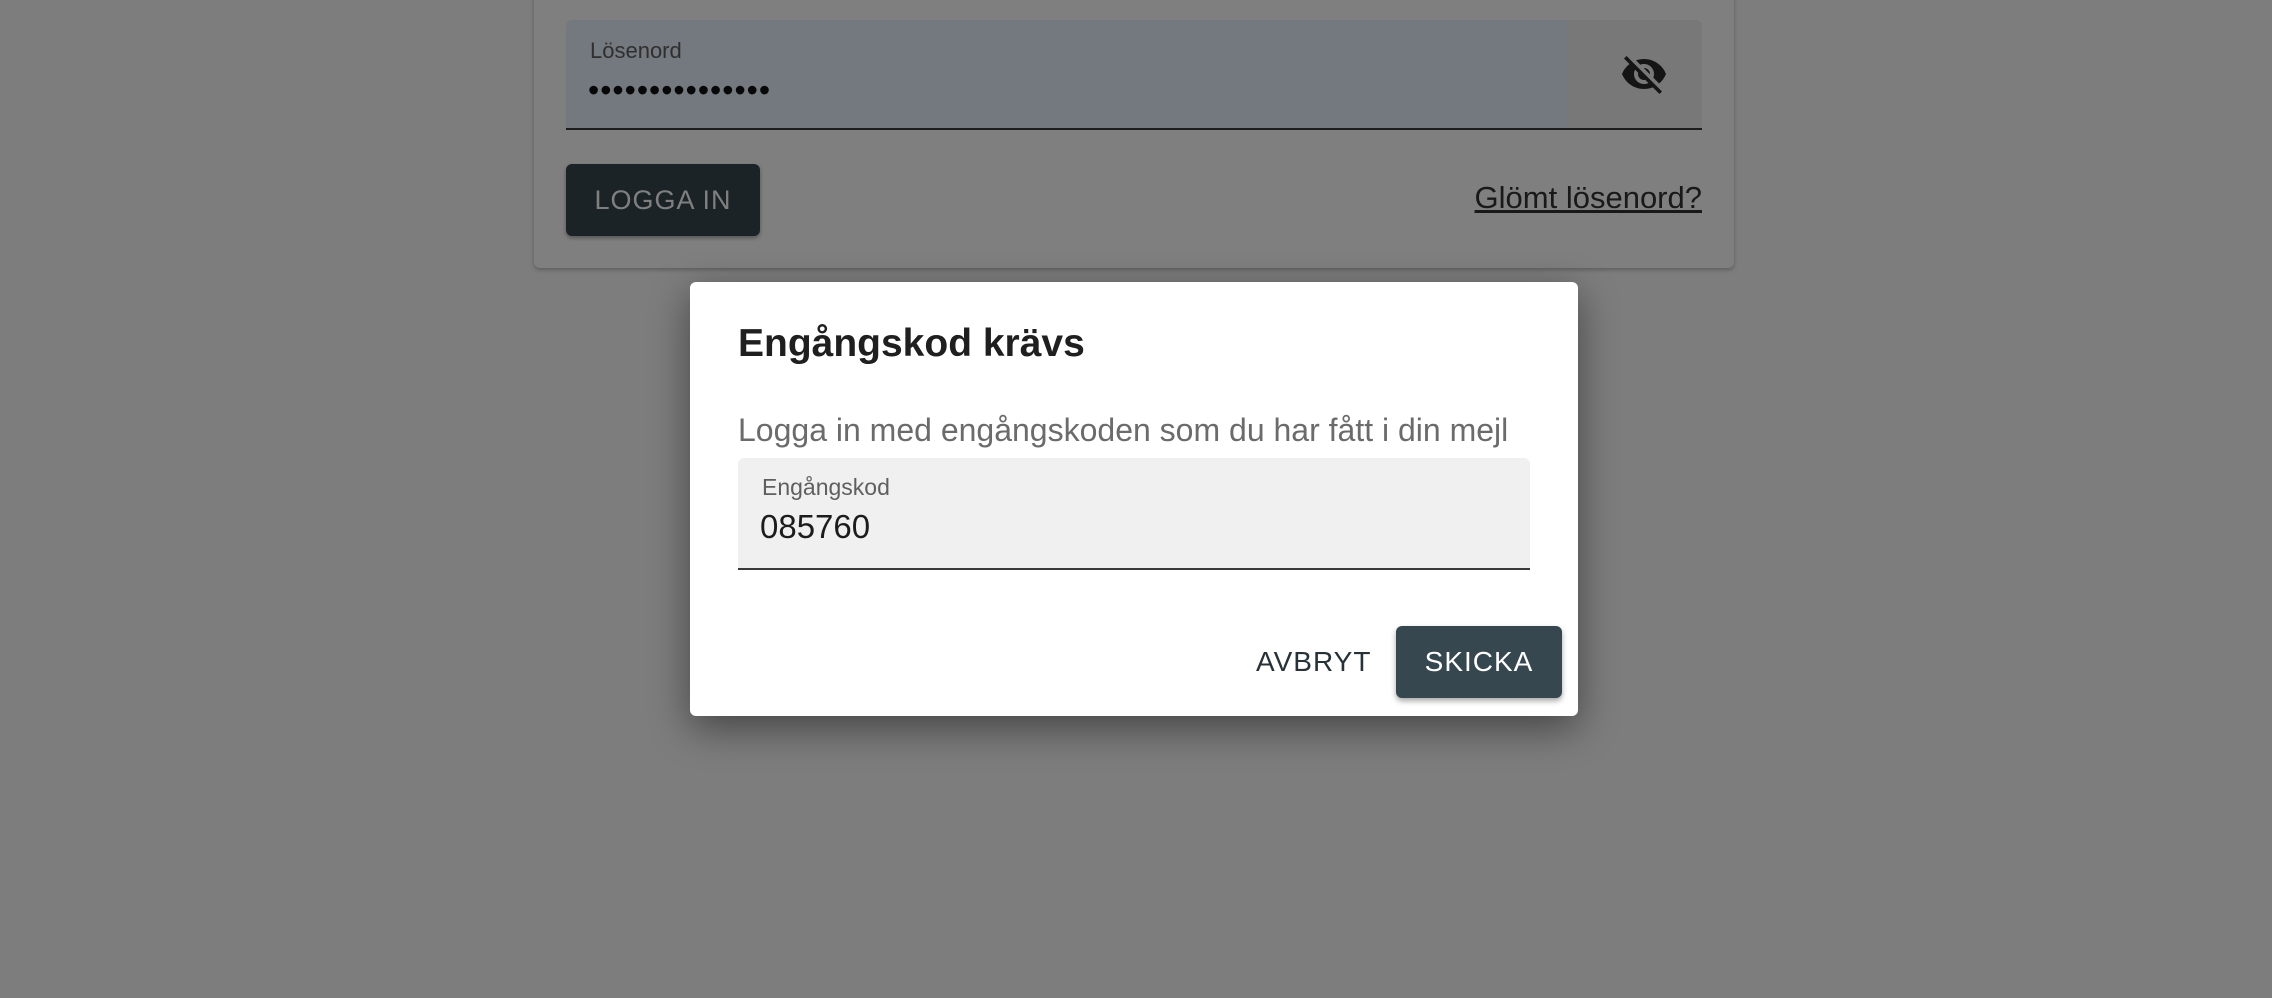  I want to click on one-time-code-input, so click(1130, 527).